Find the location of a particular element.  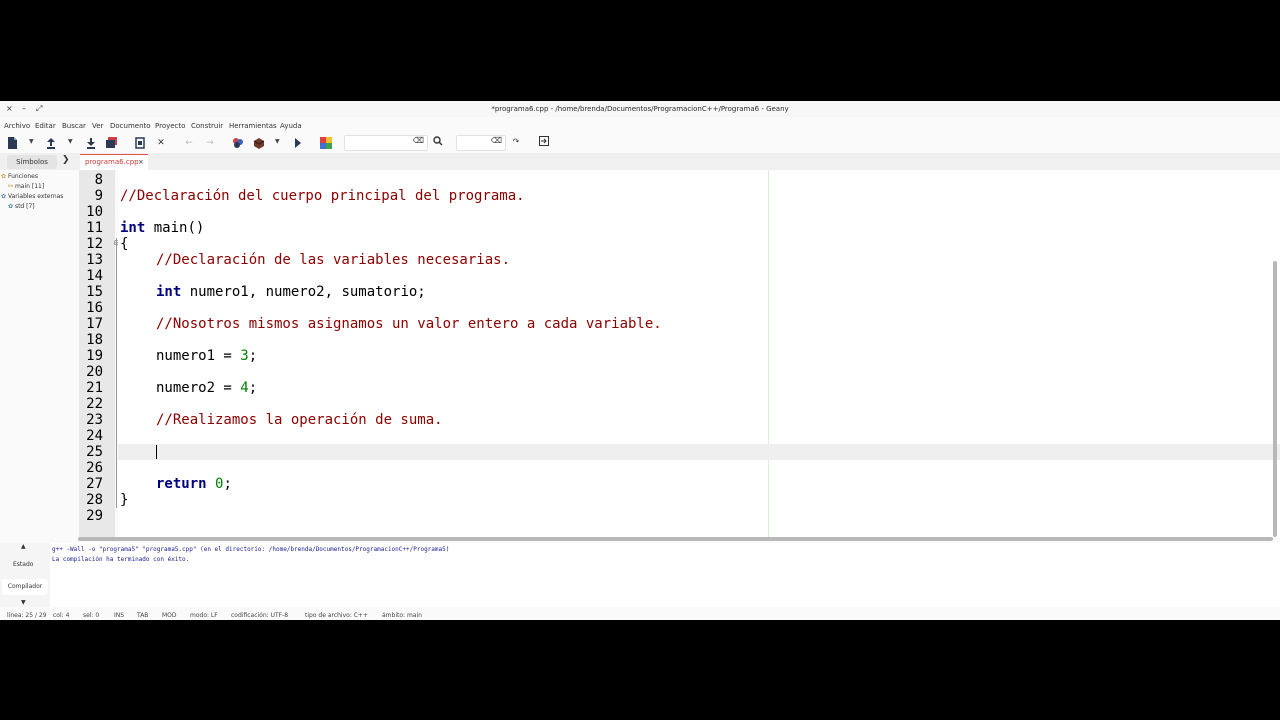

menu-construir: Construir is located at coordinates (207, 126).